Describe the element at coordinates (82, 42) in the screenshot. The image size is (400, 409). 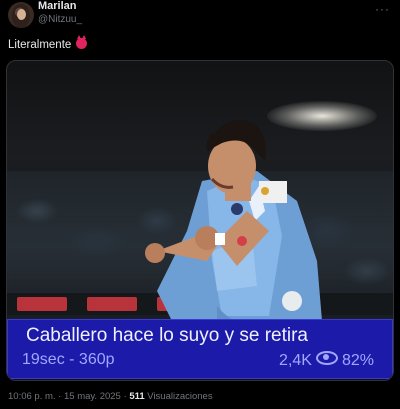
I see `devil-face-icon` at that location.